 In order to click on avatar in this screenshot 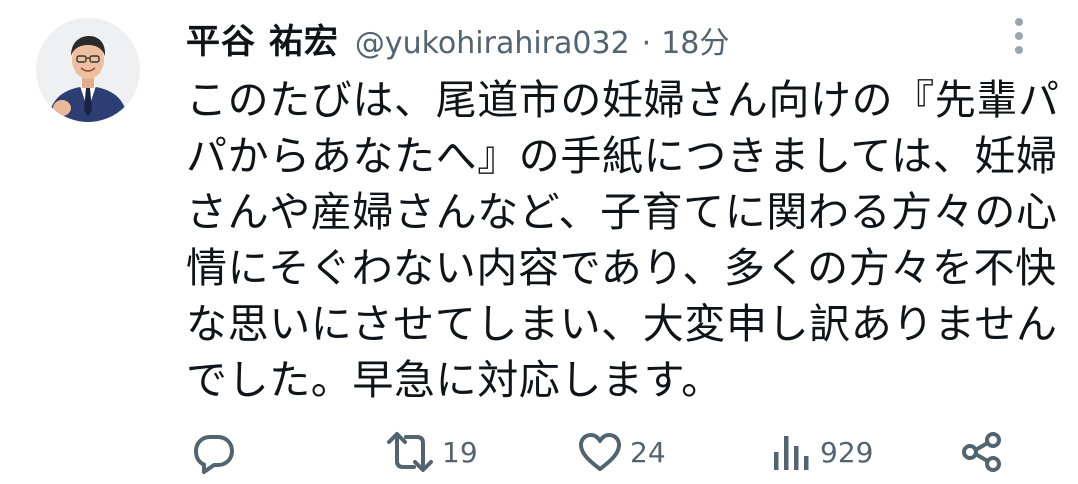, I will do `click(88, 70)`.